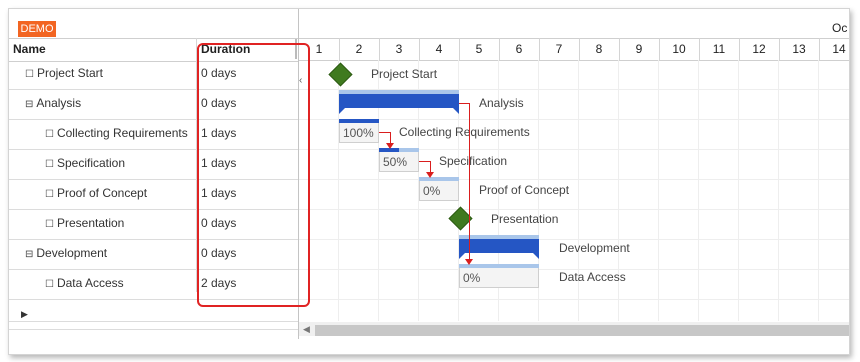  I want to click on task-name: Project Start, so click(69, 73).